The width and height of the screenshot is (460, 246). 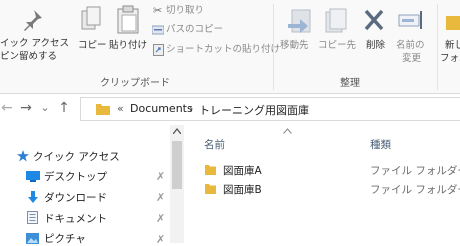 I want to click on address-overflow-chevron: «, so click(x=120, y=108).